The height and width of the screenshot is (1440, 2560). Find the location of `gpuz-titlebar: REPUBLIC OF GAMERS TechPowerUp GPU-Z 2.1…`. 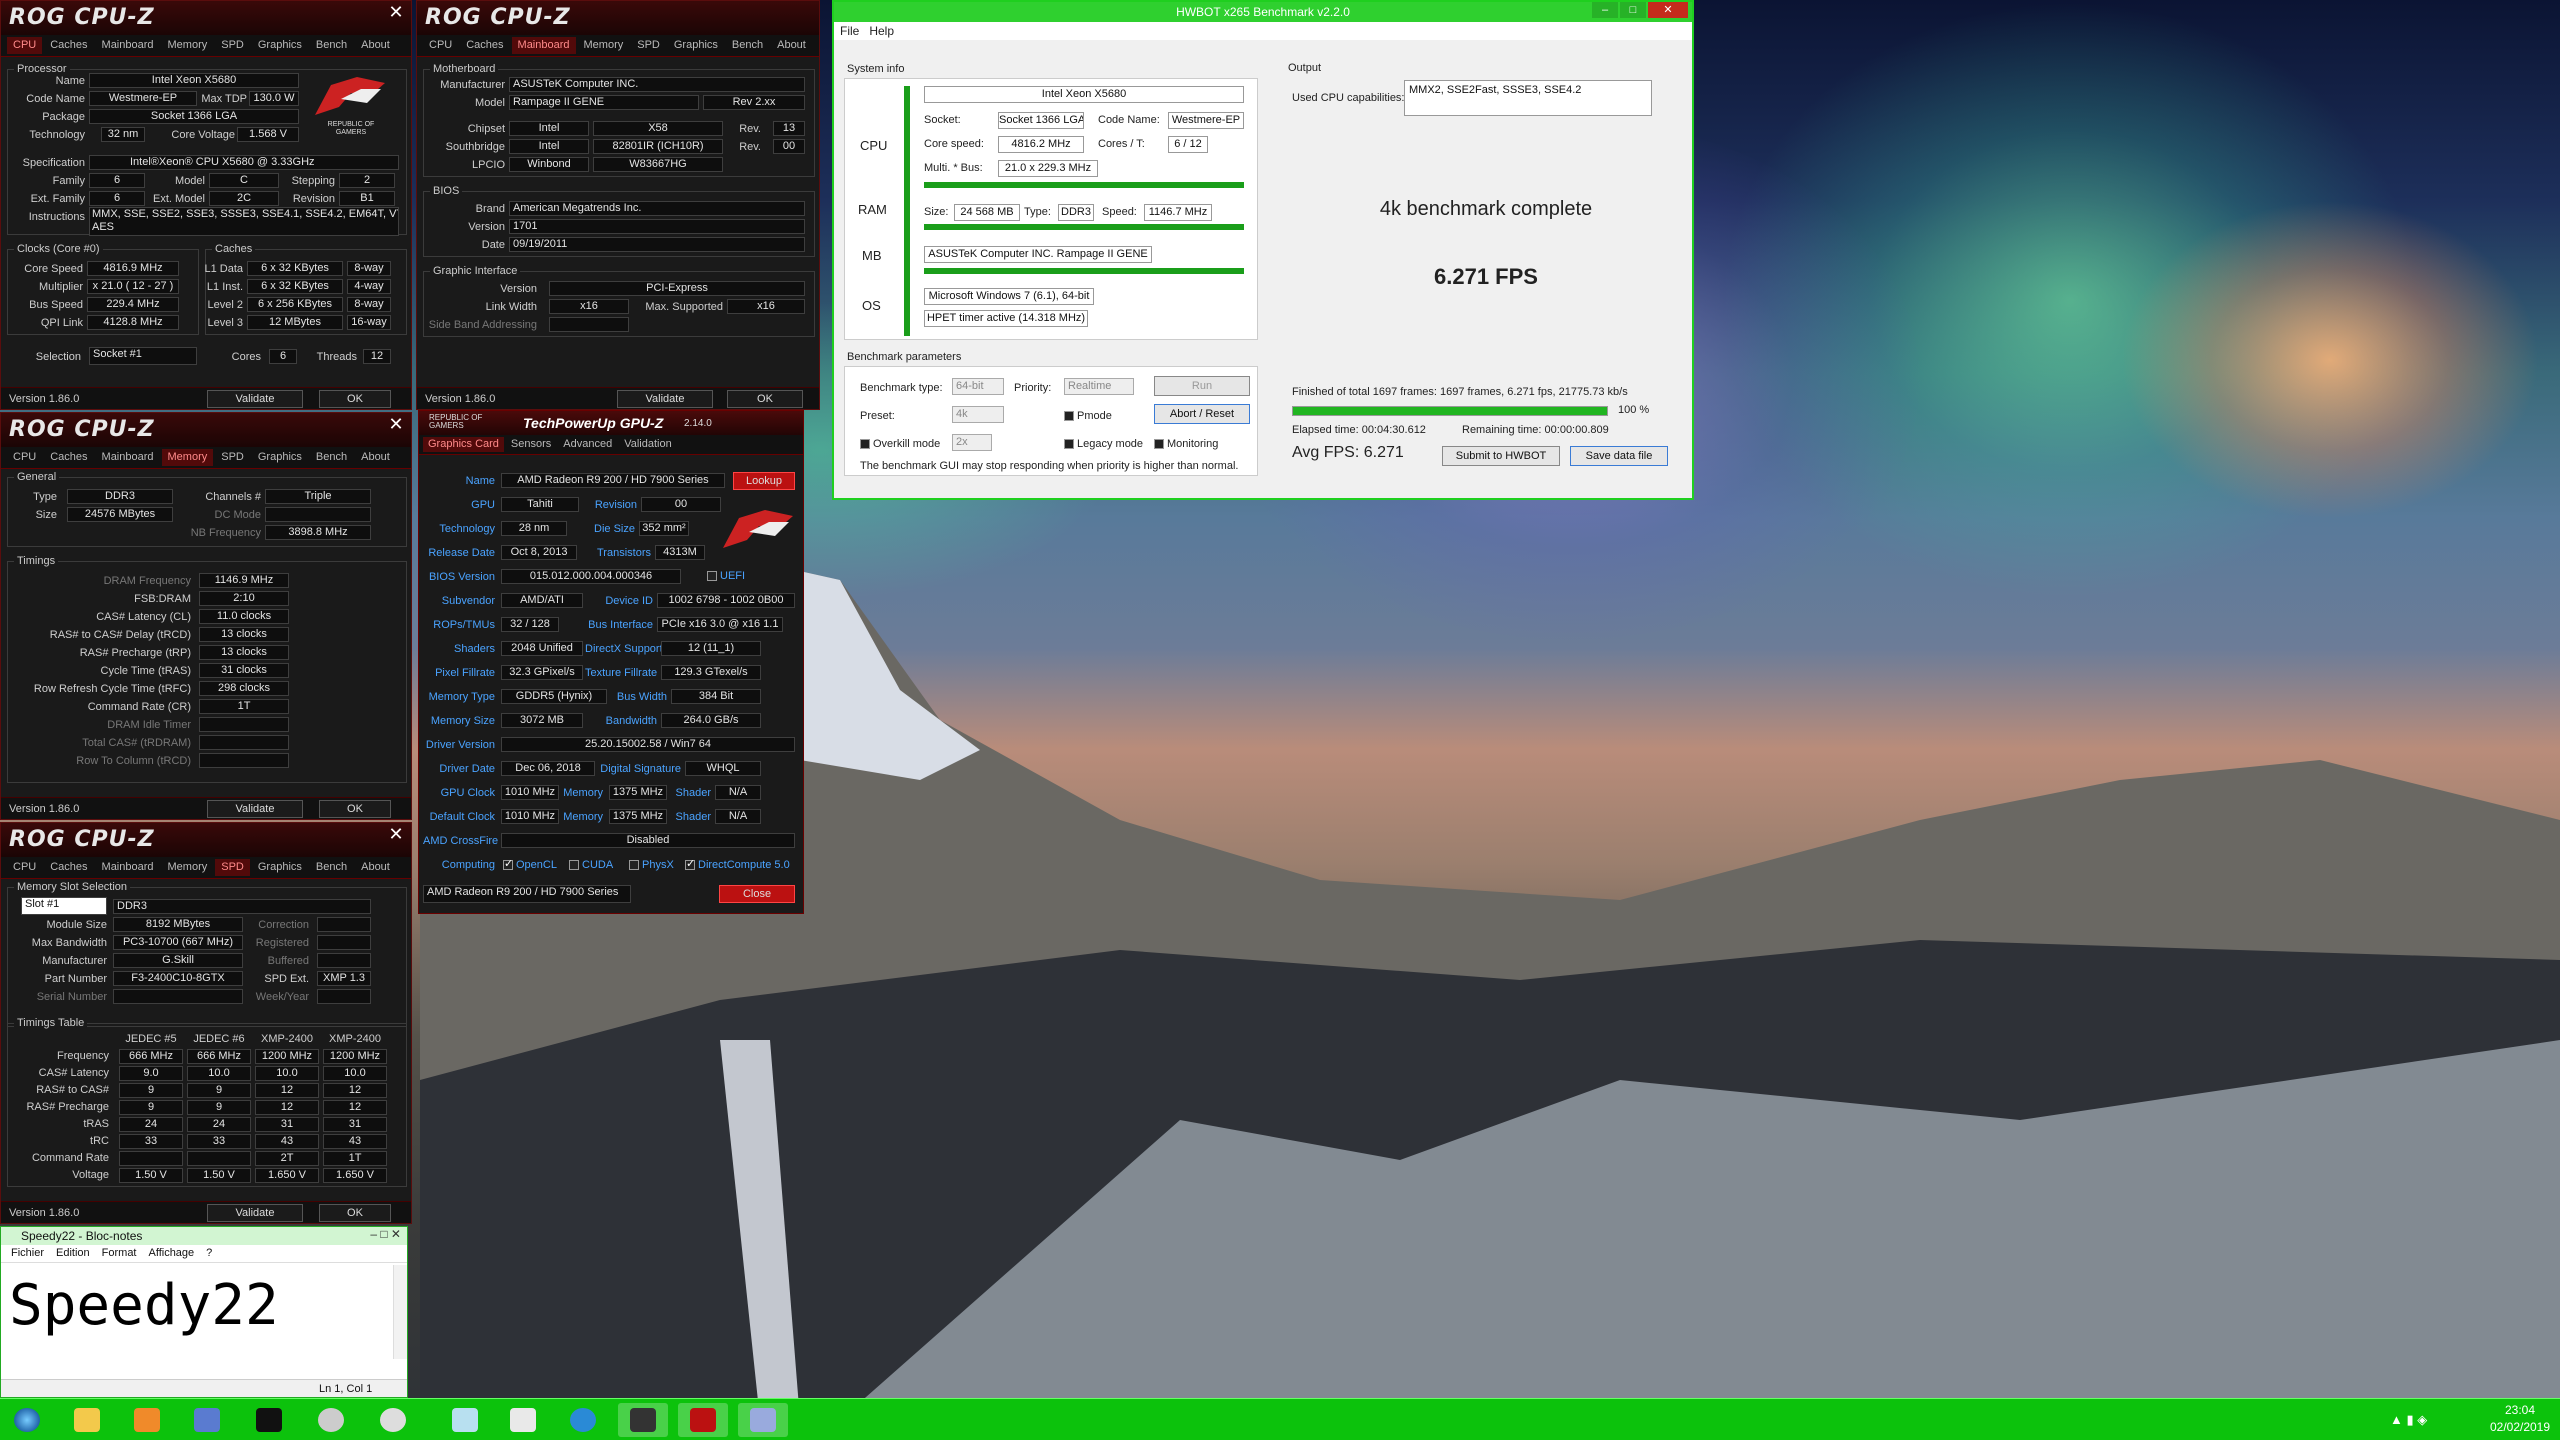

gpuz-titlebar: REPUBLIC OF GAMERS TechPowerUp GPU-Z 2.1… is located at coordinates (611, 423).